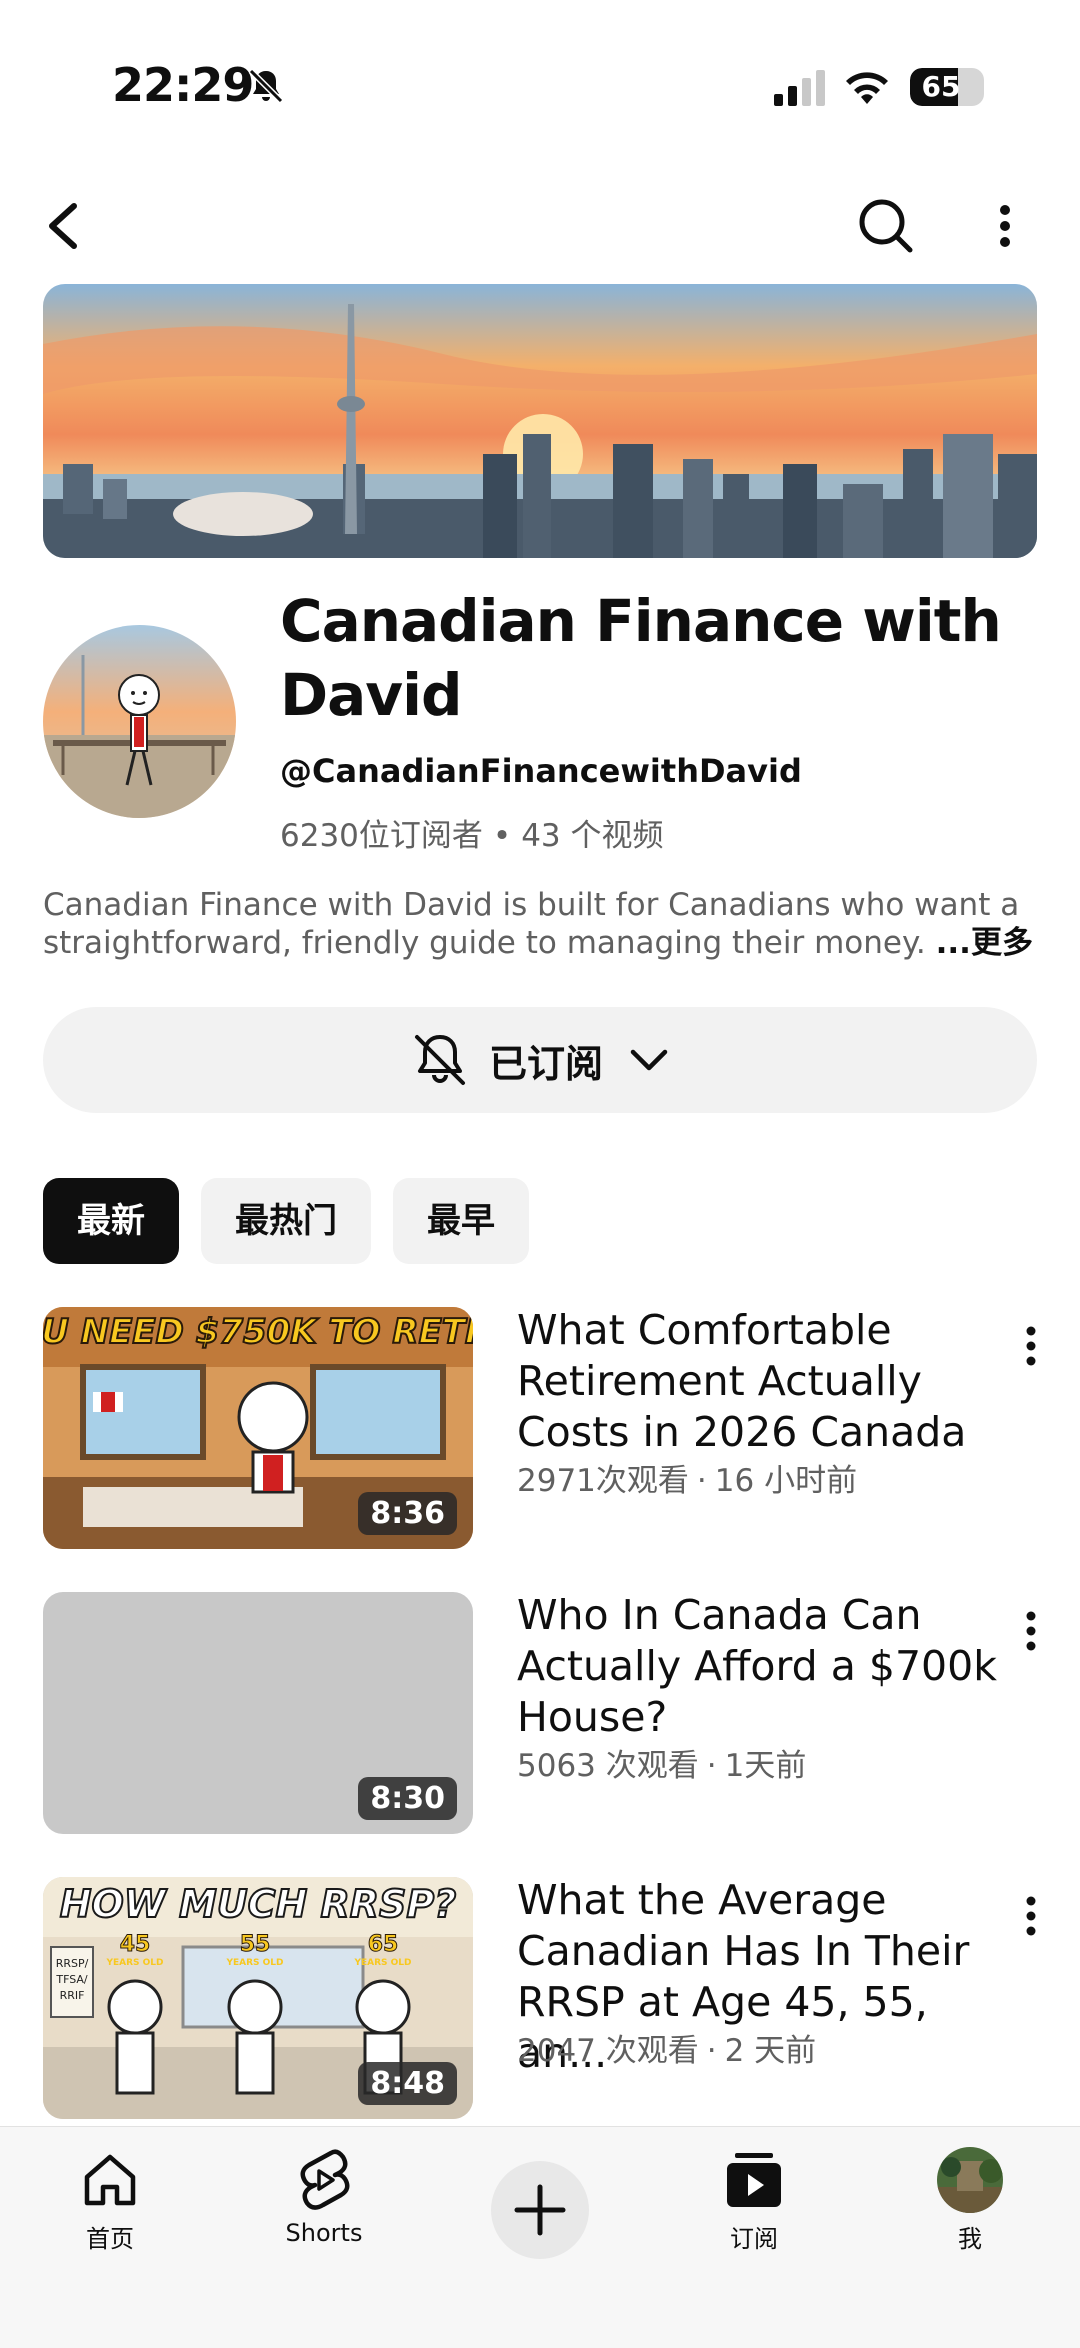 The image size is (1080, 2348). Describe the element at coordinates (407, 1798) in the screenshot. I see `video-duration: 8:30` at that location.